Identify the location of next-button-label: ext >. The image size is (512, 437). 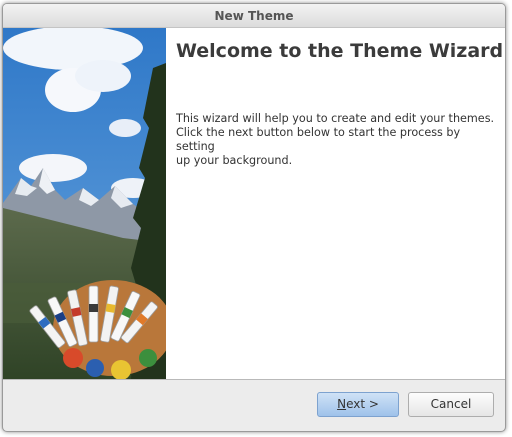
(362, 404).